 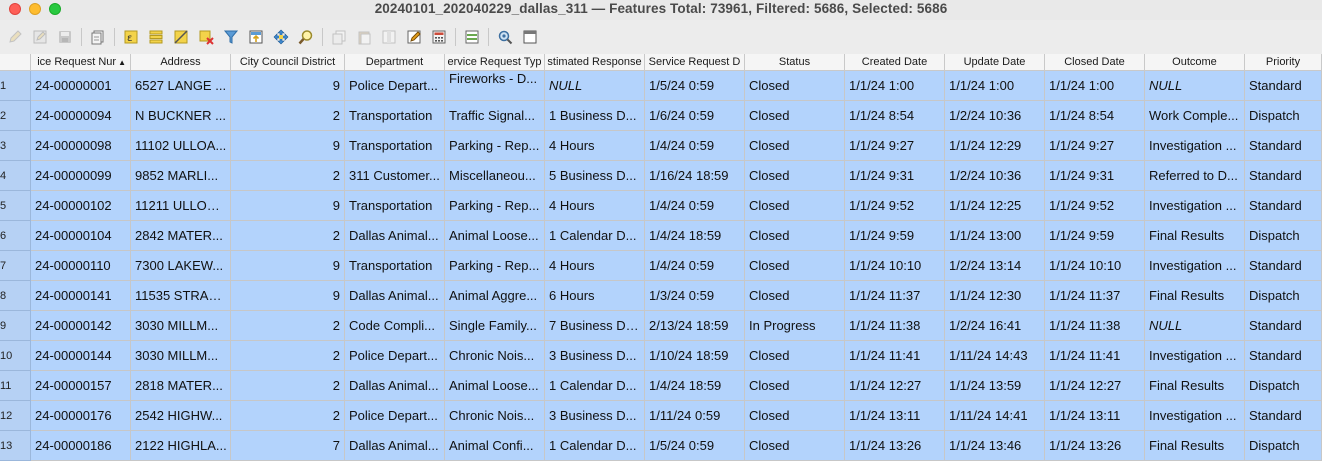 I want to click on table-cell: 1/6/24 0:59, so click(x=695, y=116).